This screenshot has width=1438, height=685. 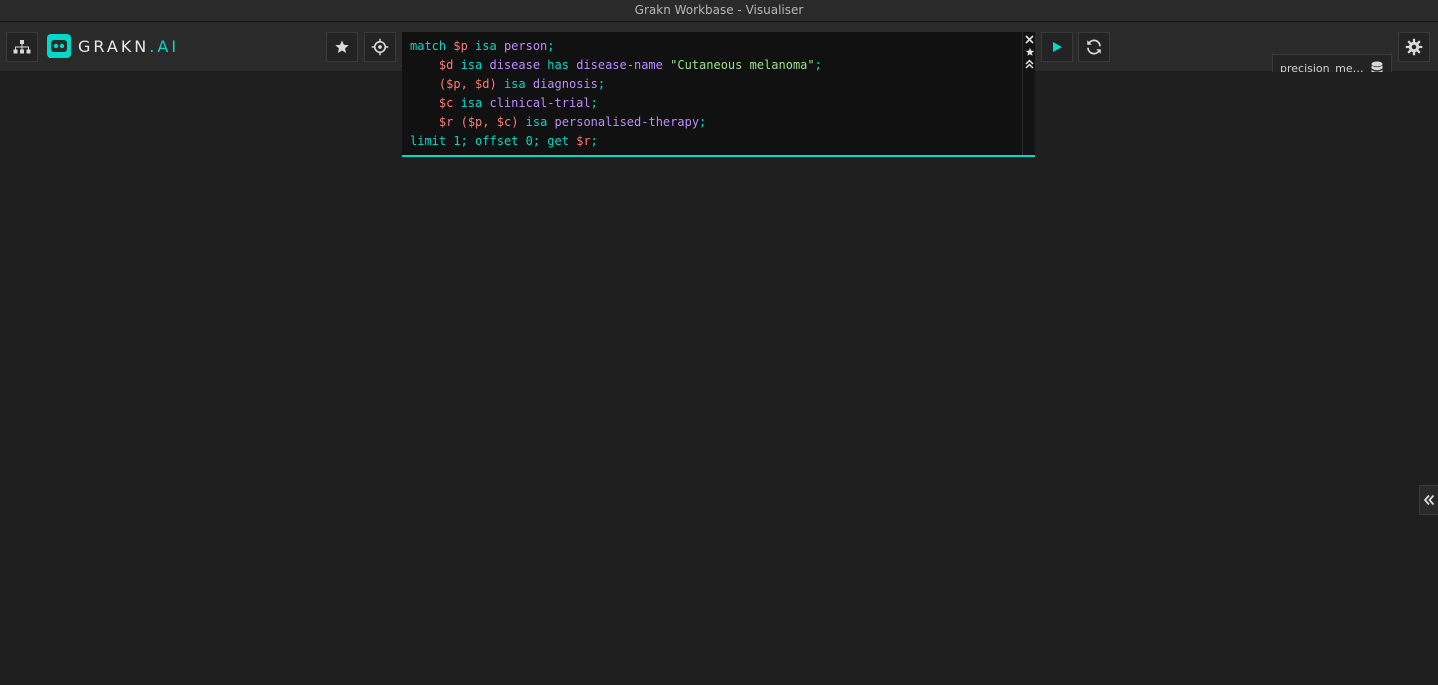 I want to click on query-line: $r ($p, $c) isa personalised-therapy;, so click(x=616, y=122).